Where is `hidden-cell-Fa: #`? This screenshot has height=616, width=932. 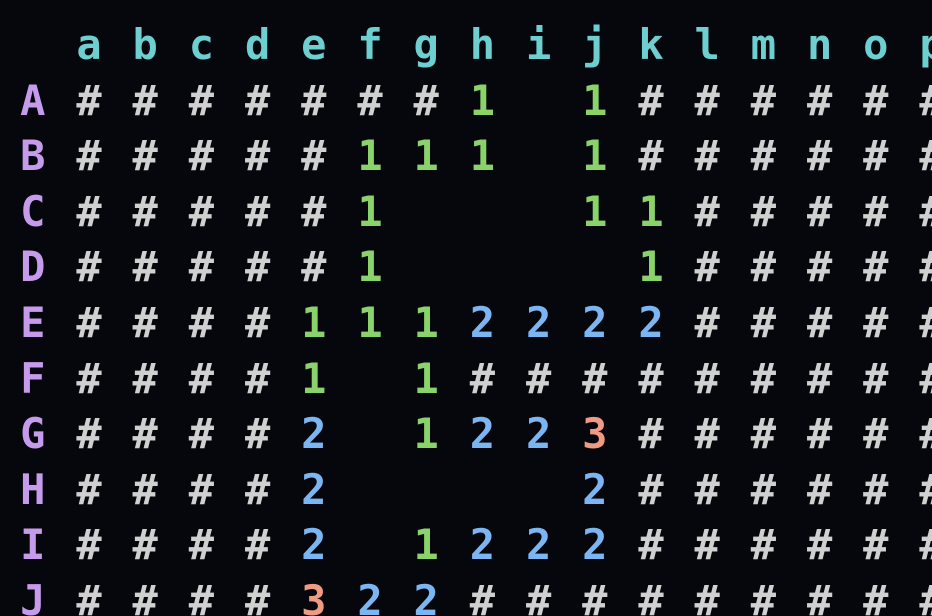
hidden-cell-Fa: # is located at coordinates (89, 379).